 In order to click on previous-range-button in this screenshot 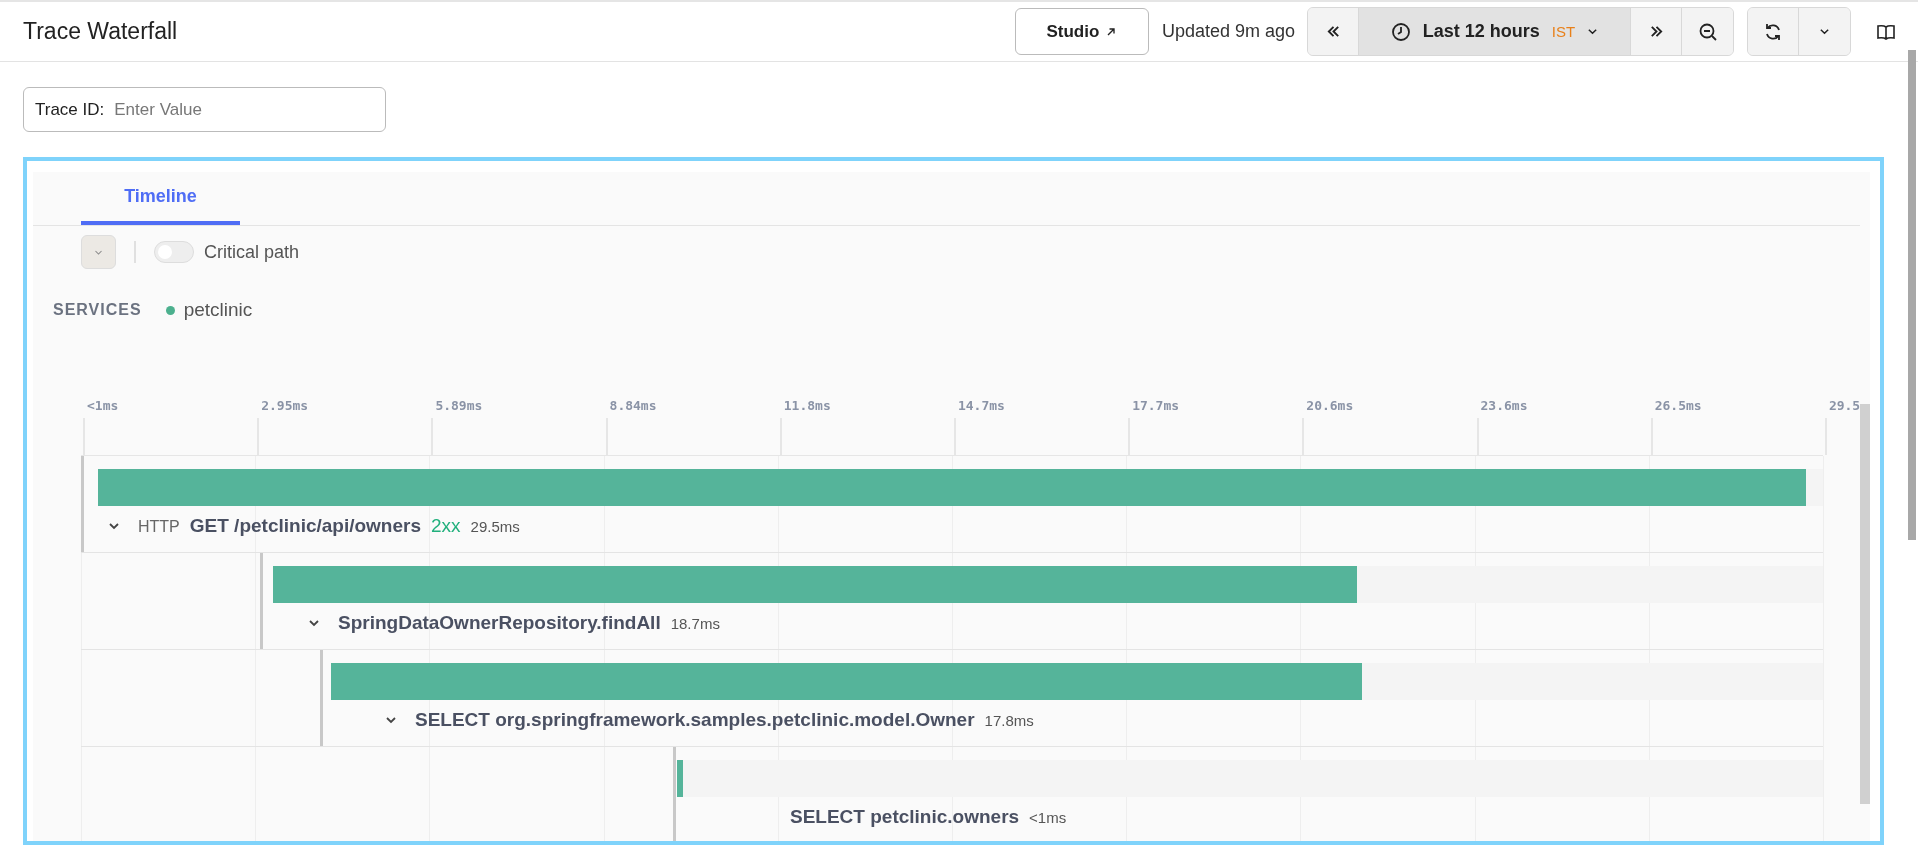, I will do `click(1333, 31)`.